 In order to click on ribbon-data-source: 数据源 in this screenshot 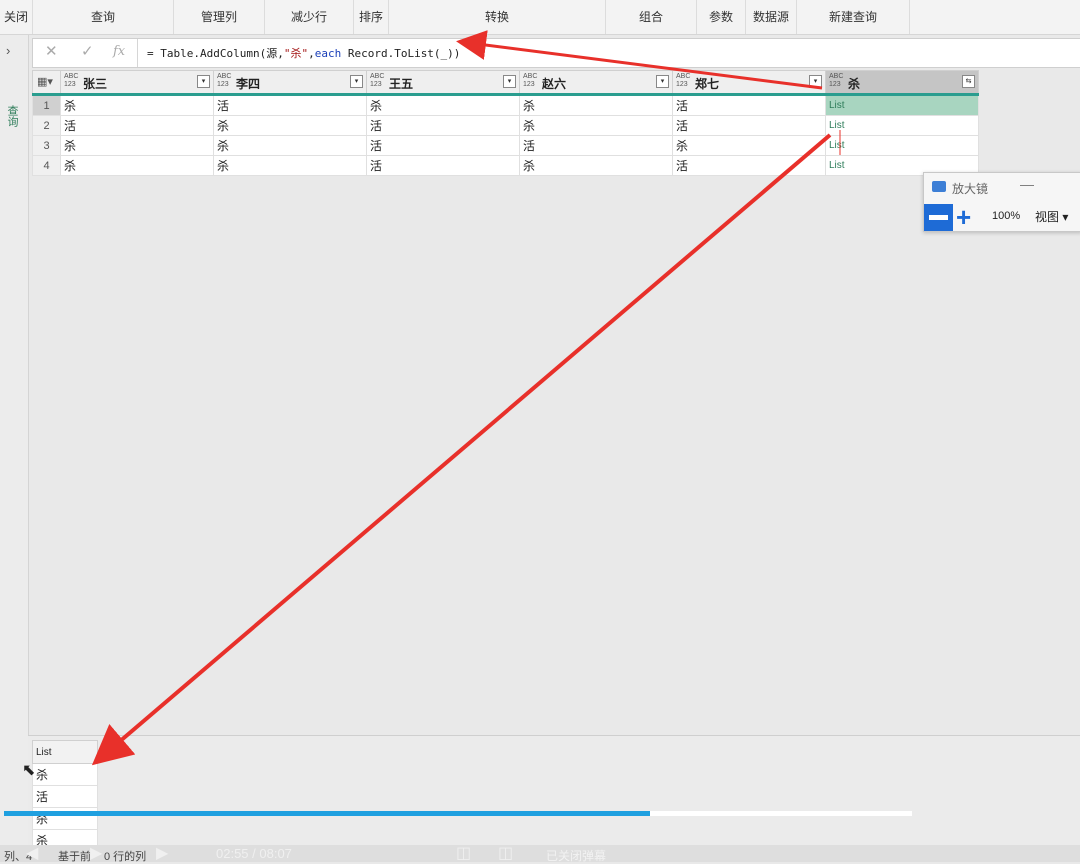, I will do `click(771, 17)`.